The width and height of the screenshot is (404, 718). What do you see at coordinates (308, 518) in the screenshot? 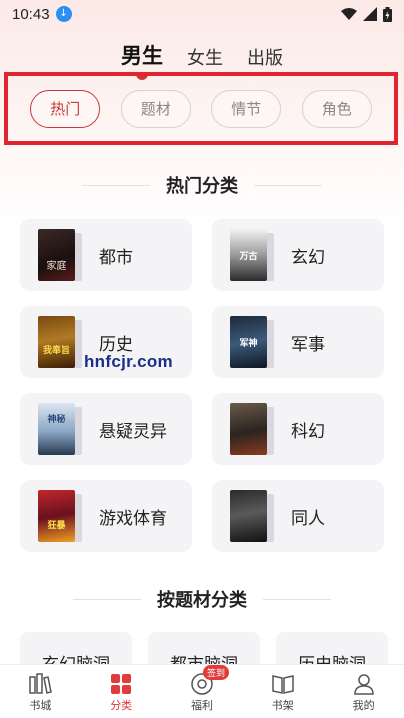
I see `category-label: 同人` at bounding box center [308, 518].